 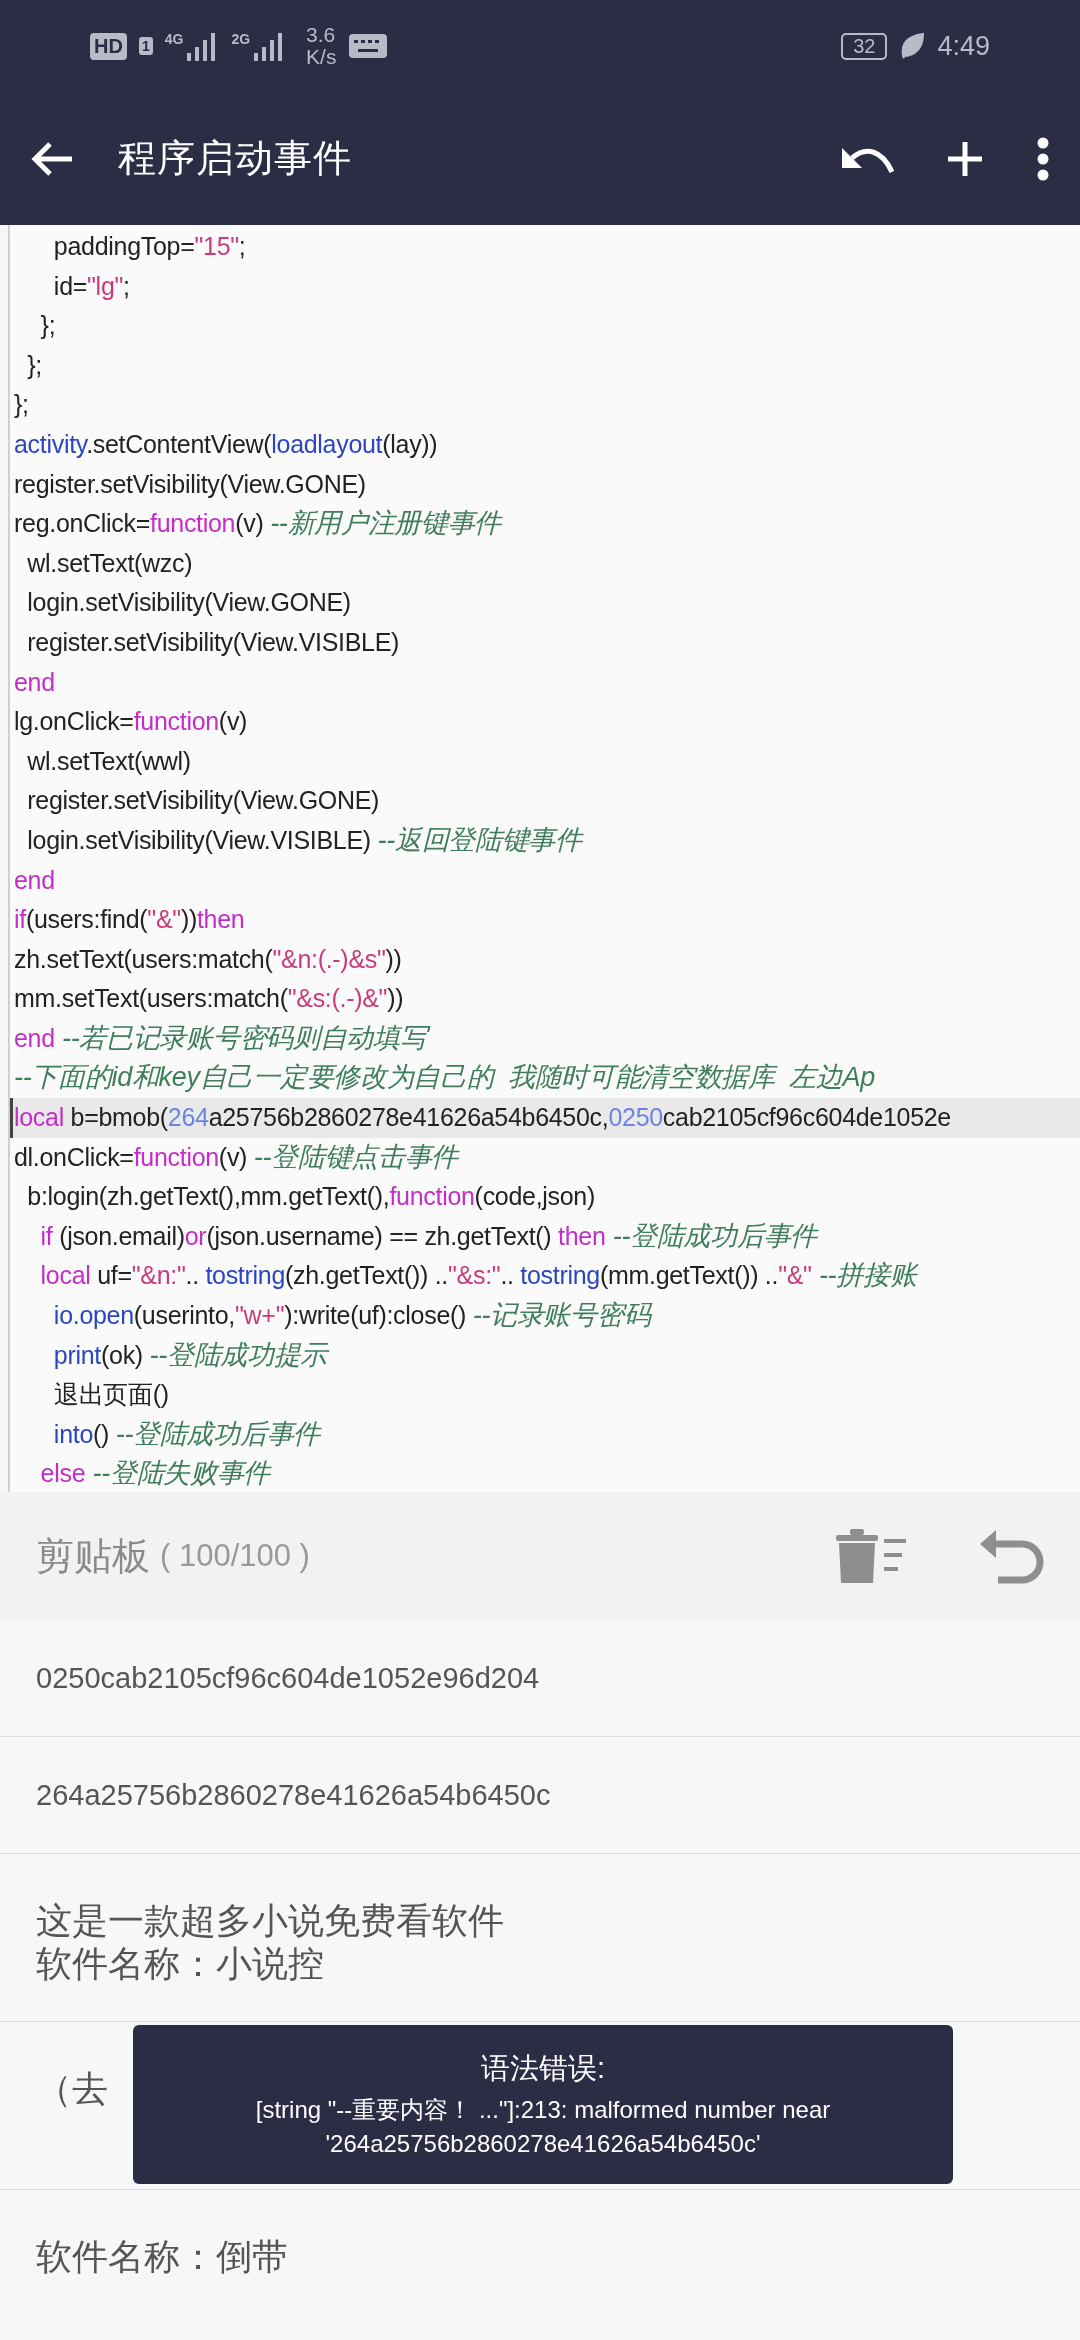 I want to click on code-line: reg.onClick=function(v) --新用户注册键事件, so click(x=258, y=524).